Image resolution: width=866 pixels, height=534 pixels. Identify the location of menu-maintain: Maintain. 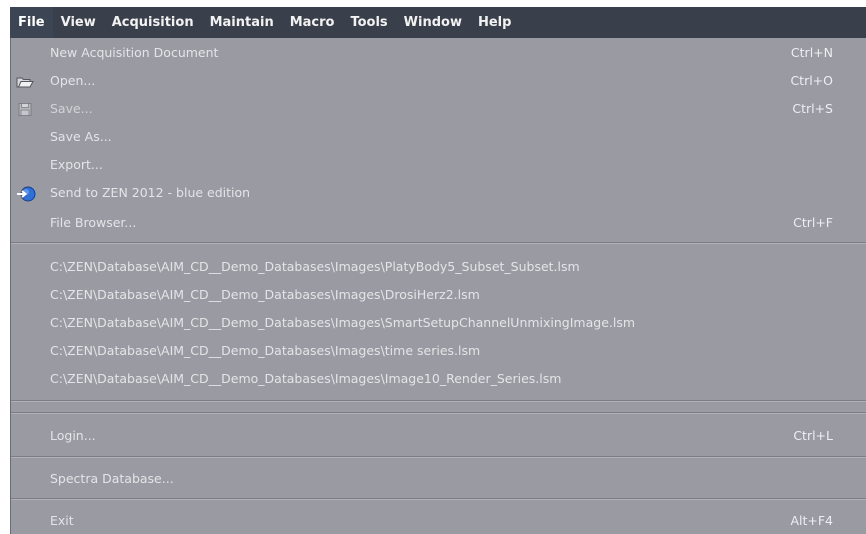
(242, 22).